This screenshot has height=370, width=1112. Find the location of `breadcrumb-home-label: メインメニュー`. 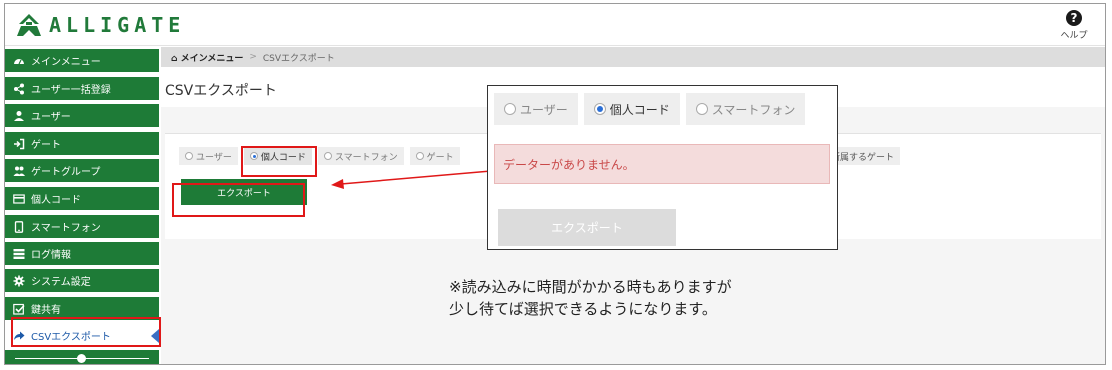

breadcrumb-home-label: メインメニュー is located at coordinates (212, 58).